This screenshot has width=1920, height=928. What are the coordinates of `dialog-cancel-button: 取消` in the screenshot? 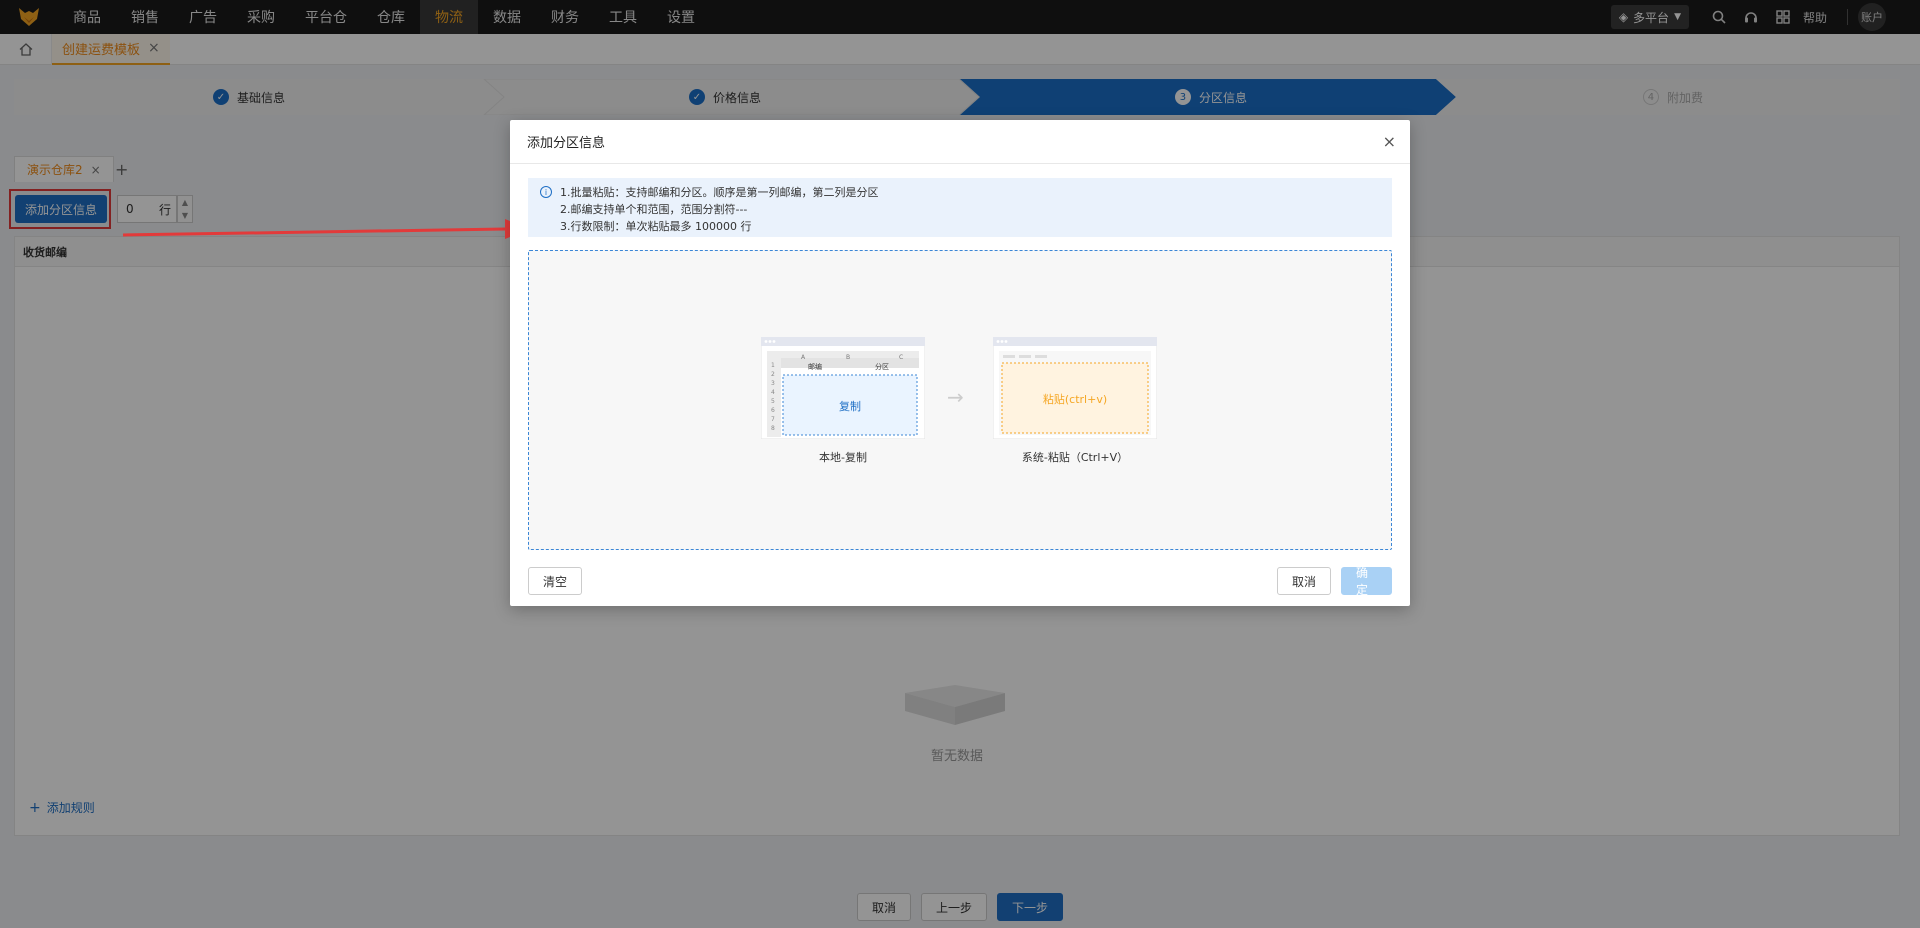 It's located at (1304, 581).